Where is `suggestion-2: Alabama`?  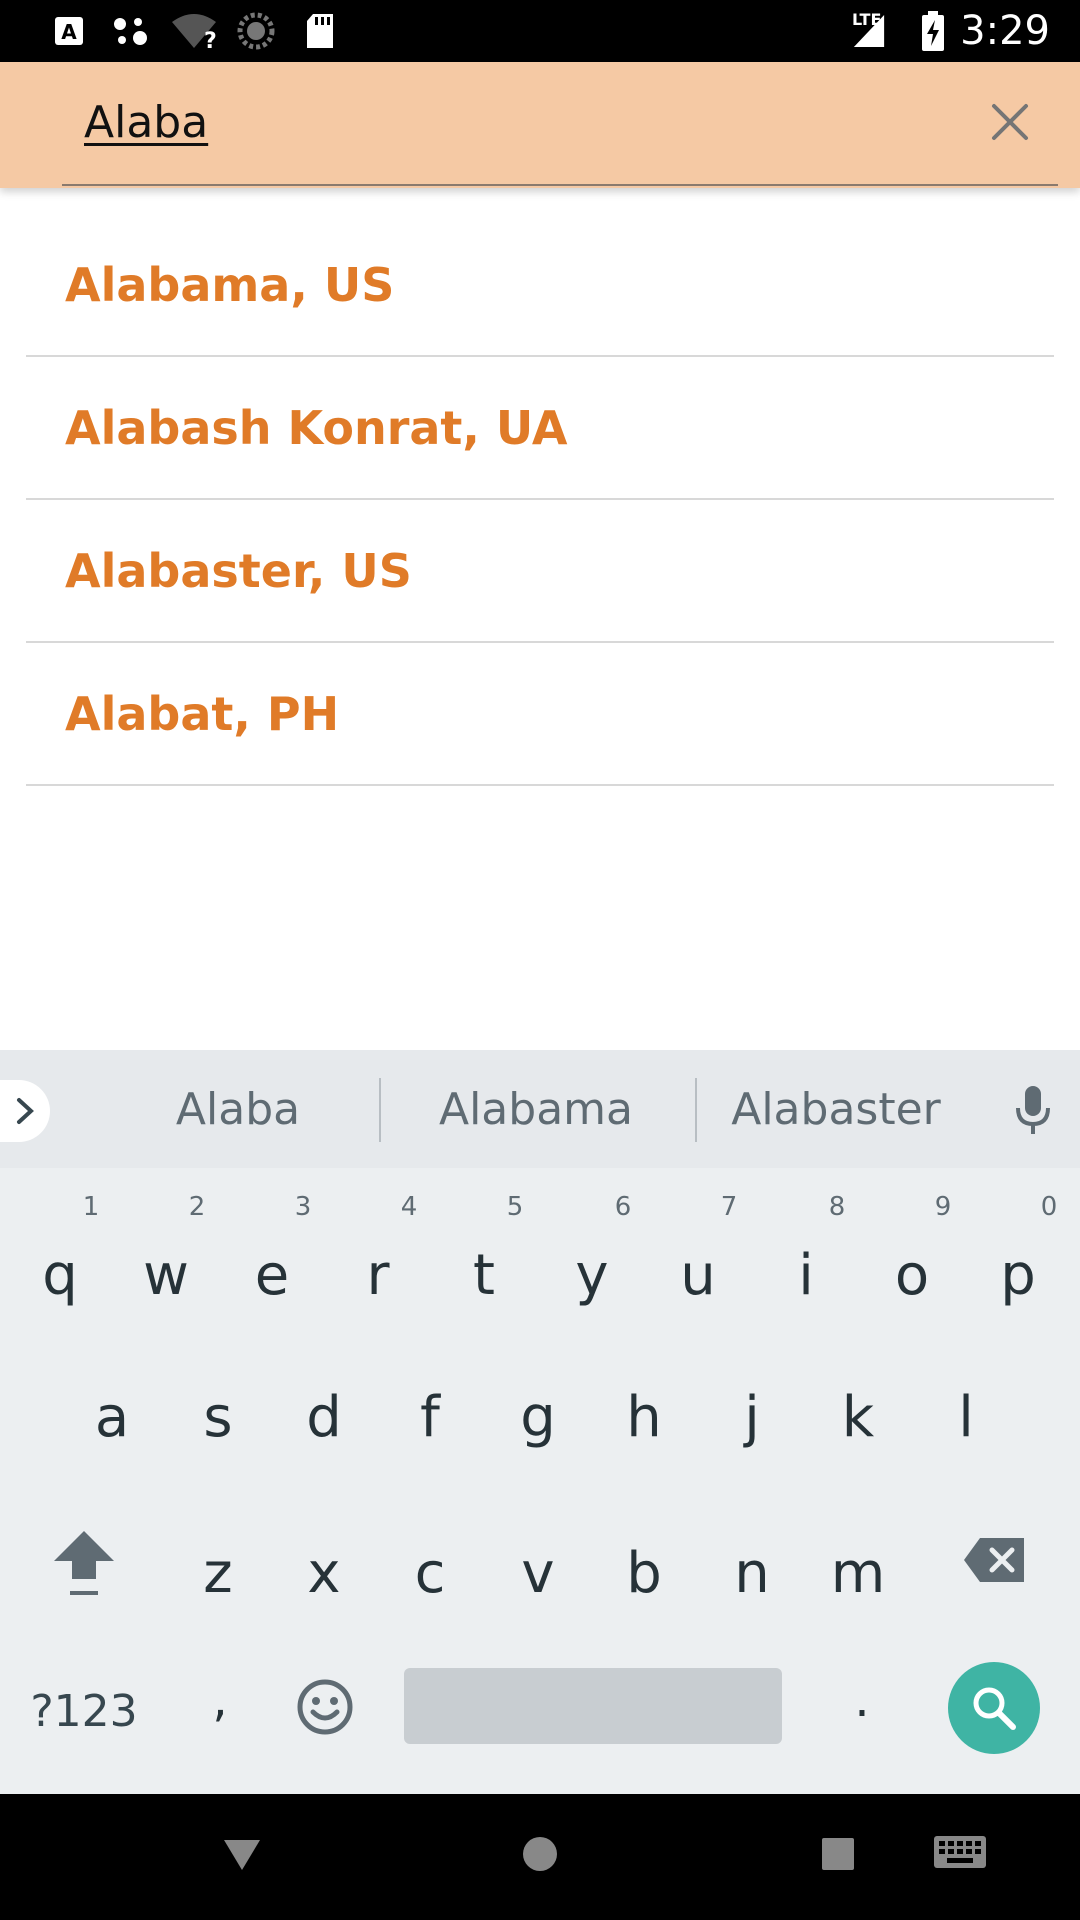
suggestion-2: Alabama is located at coordinates (536, 1109).